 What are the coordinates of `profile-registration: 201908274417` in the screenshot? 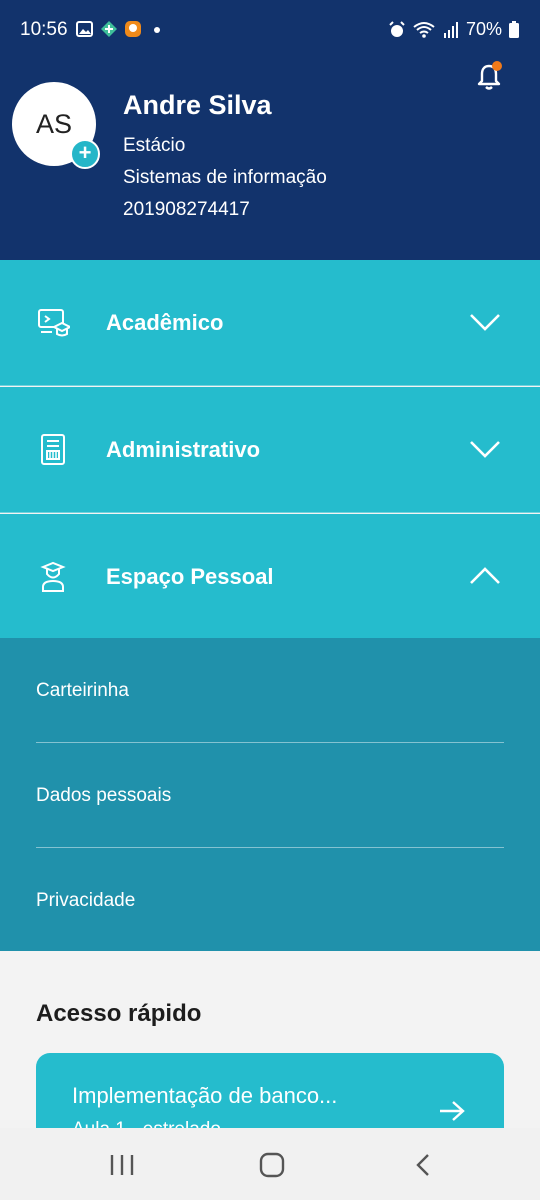 It's located at (186, 209).